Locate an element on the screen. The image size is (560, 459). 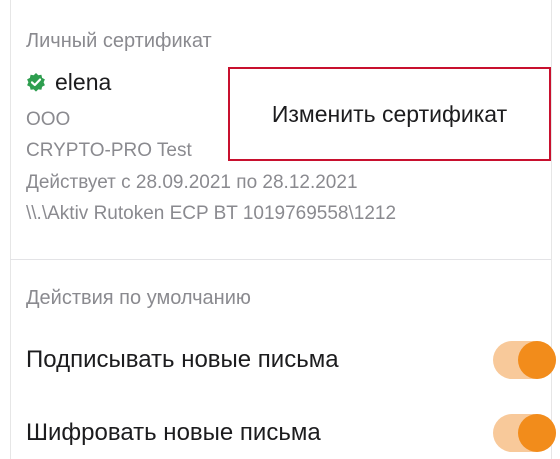
change-certificate-button: Изменить сертификат is located at coordinates (389, 114).